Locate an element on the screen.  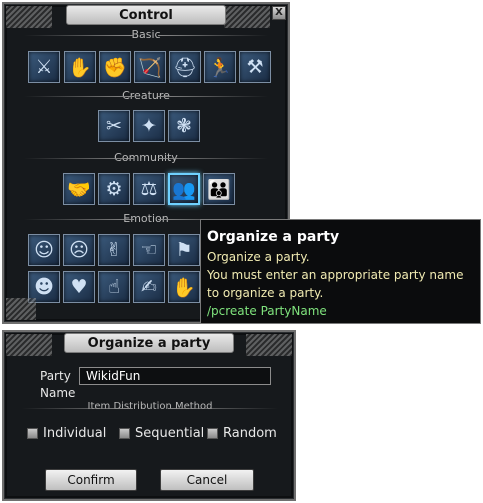
emotion-point-icon: ☜ is located at coordinates (149, 250).